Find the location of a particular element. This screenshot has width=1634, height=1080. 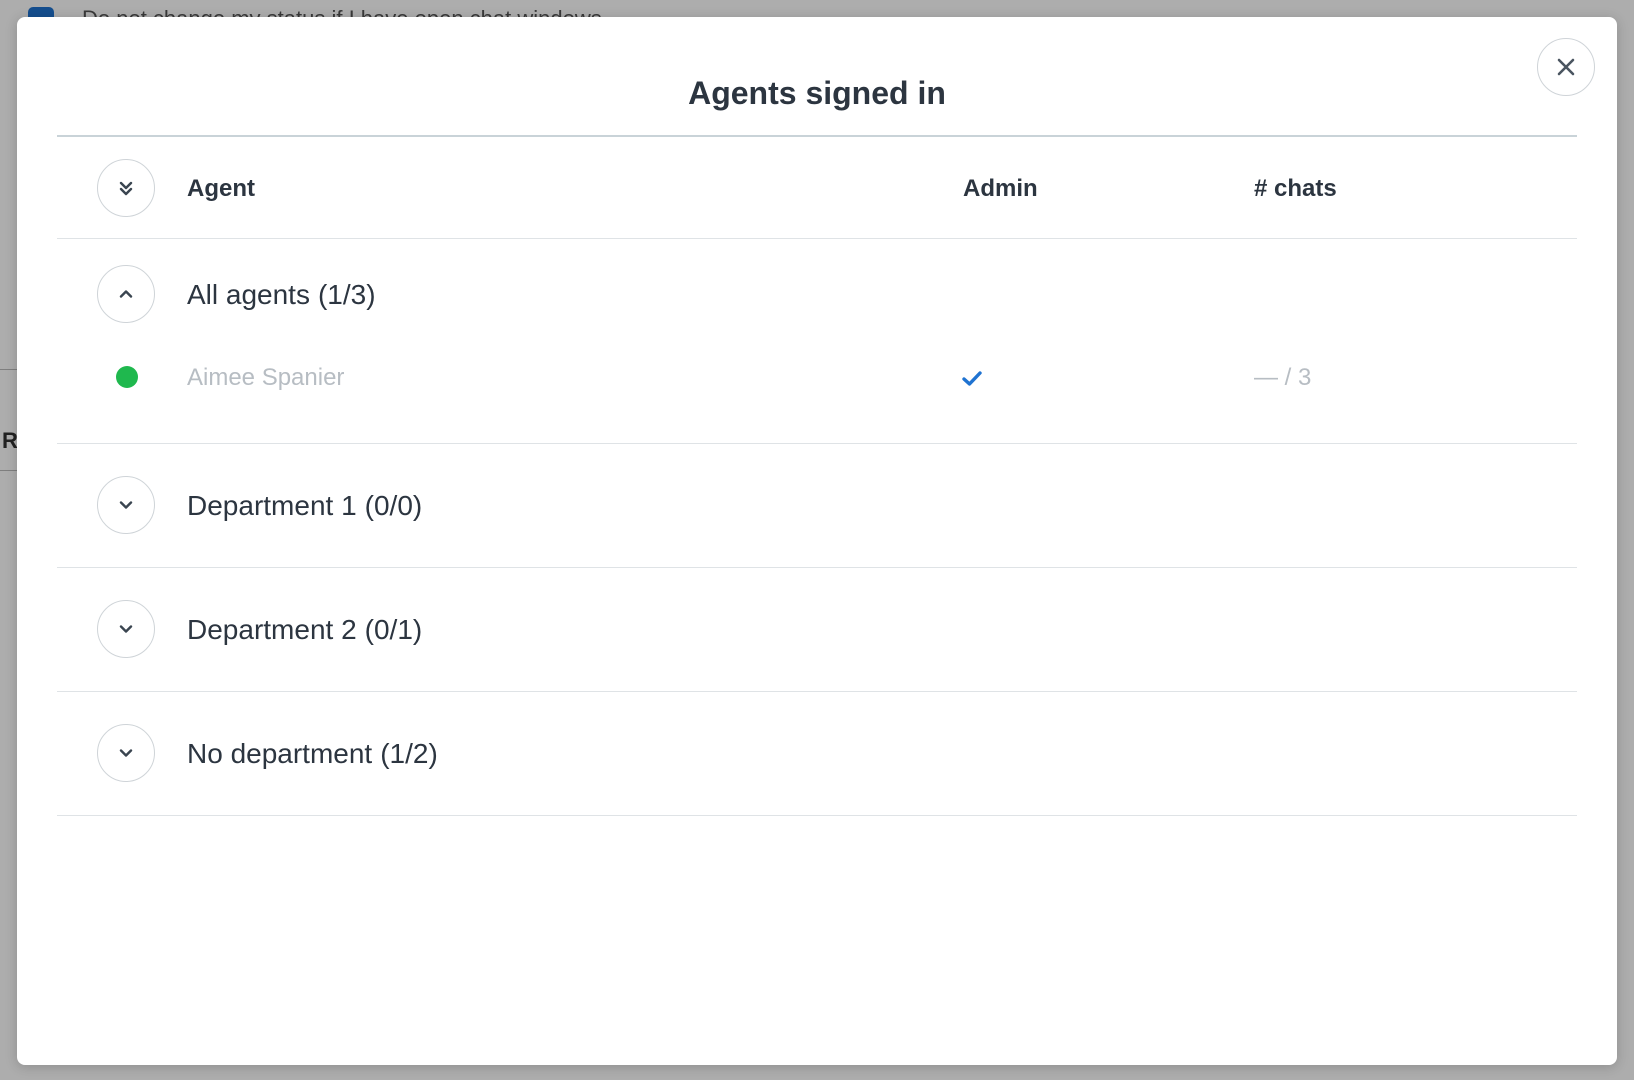

agent-name: Aimee Spanier is located at coordinates (265, 378).